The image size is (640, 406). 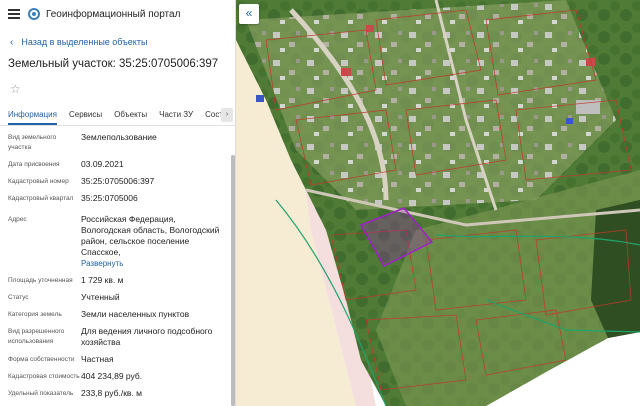 What do you see at coordinates (36, 336) in the screenshot?
I see `attribute-label: Вид разрешенного использования` at bounding box center [36, 336].